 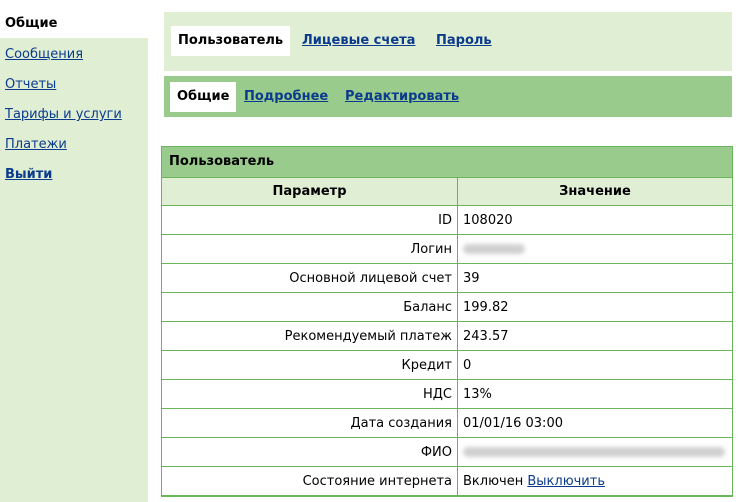 I want to click on table-row: Кредит 0, so click(x=447, y=365).